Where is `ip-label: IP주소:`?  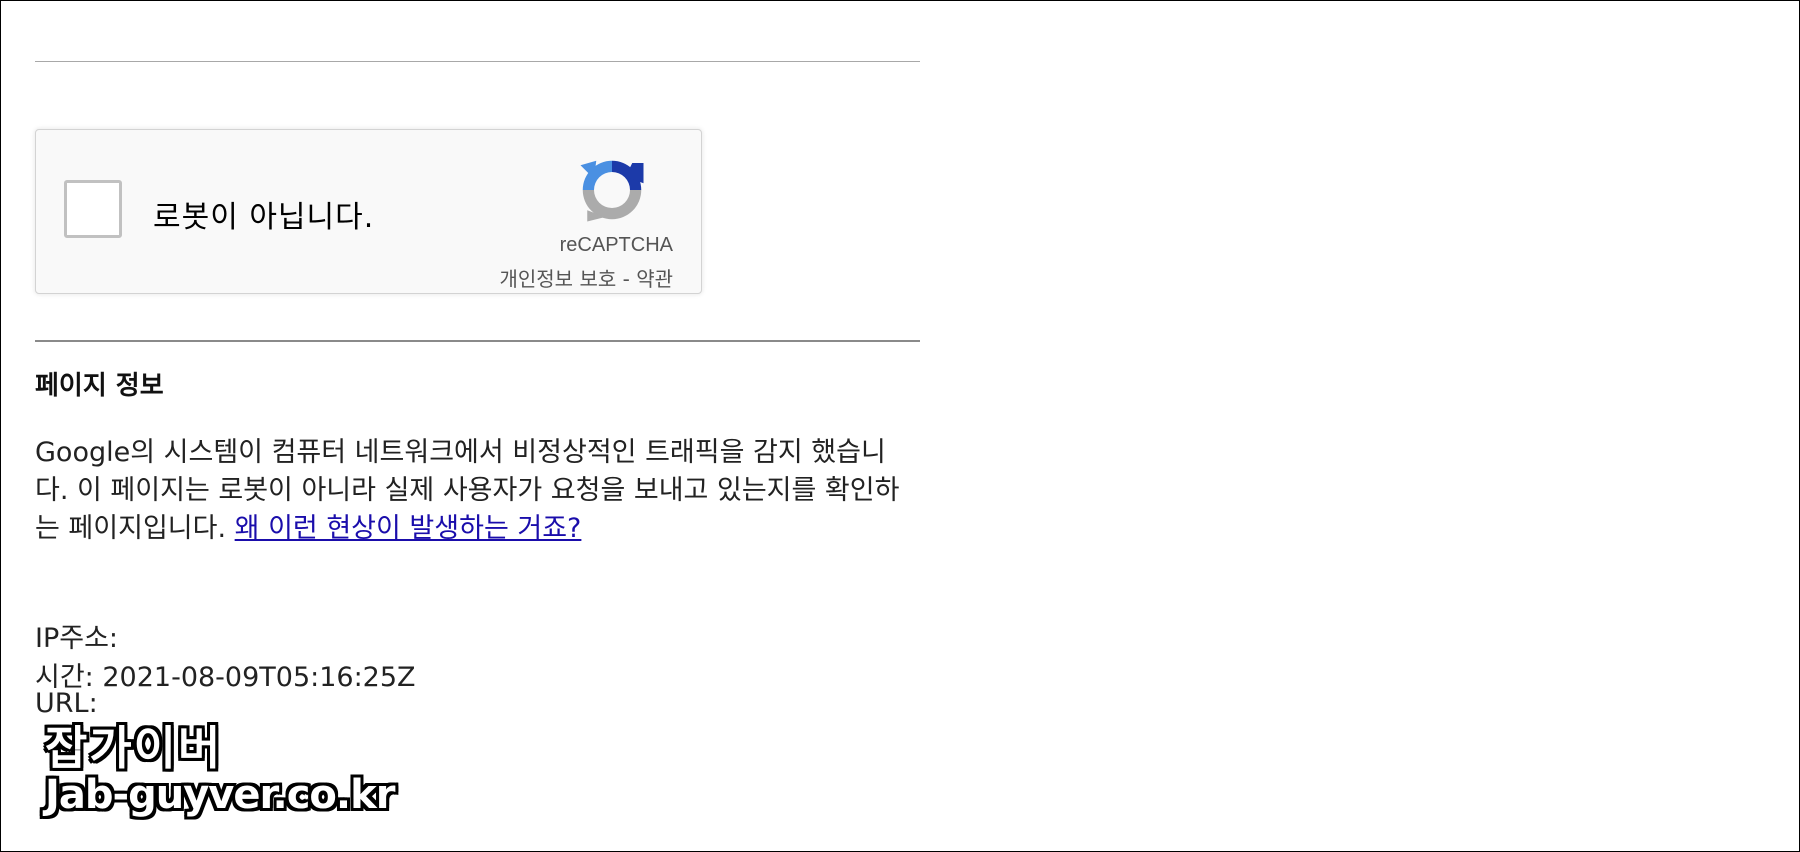 ip-label: IP주소: is located at coordinates (77, 638).